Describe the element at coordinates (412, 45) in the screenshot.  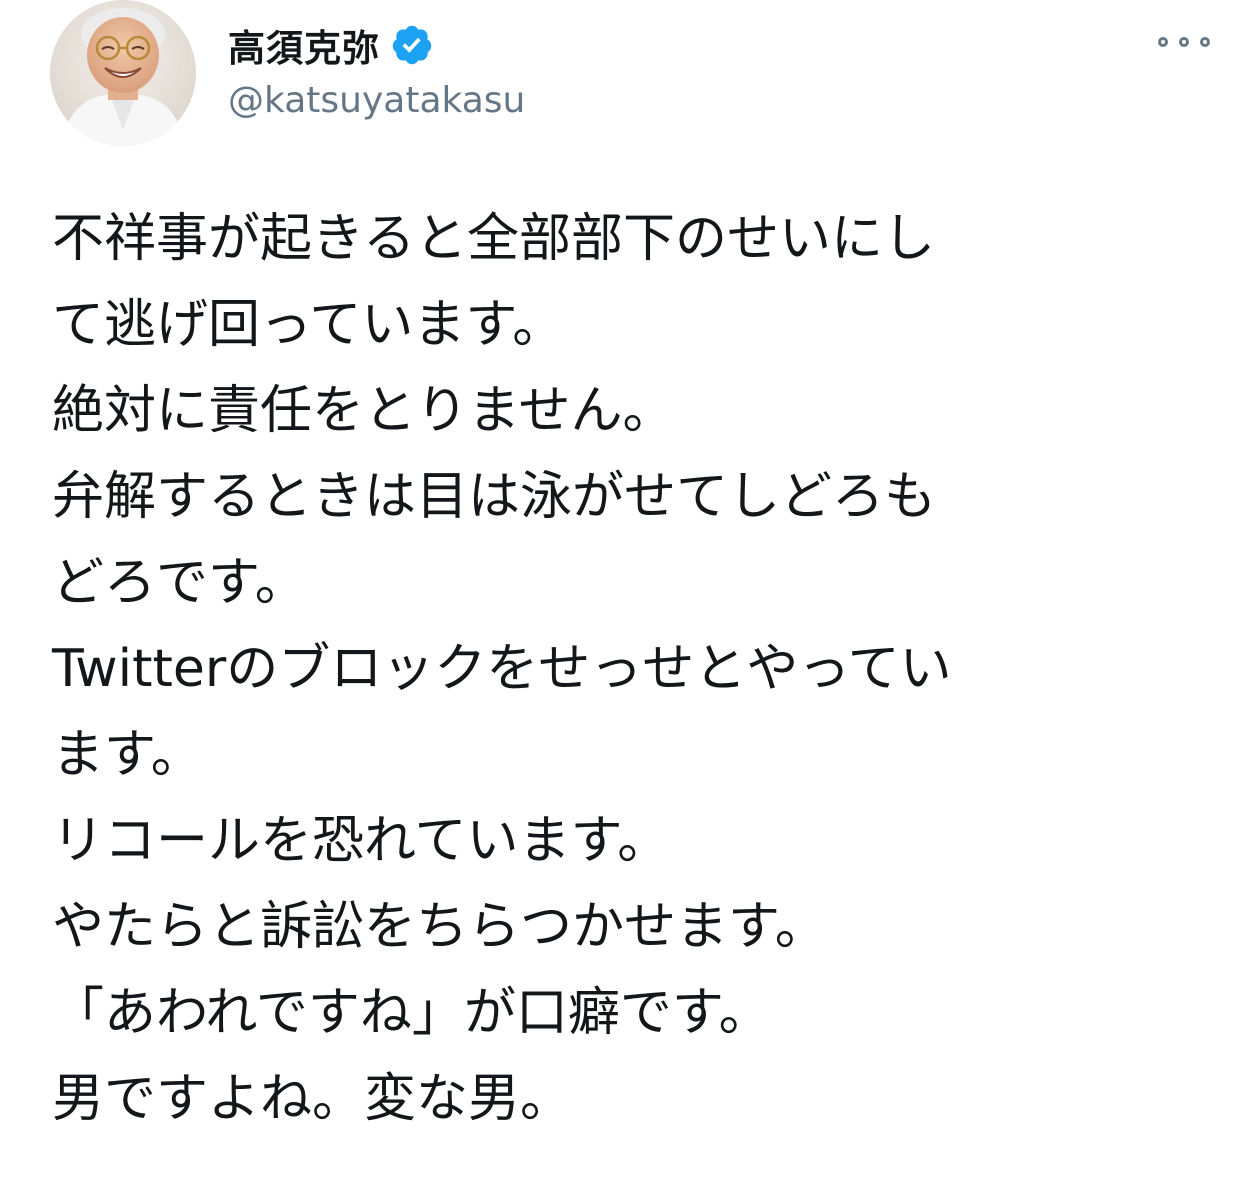
I see `verified-badge-icon` at that location.